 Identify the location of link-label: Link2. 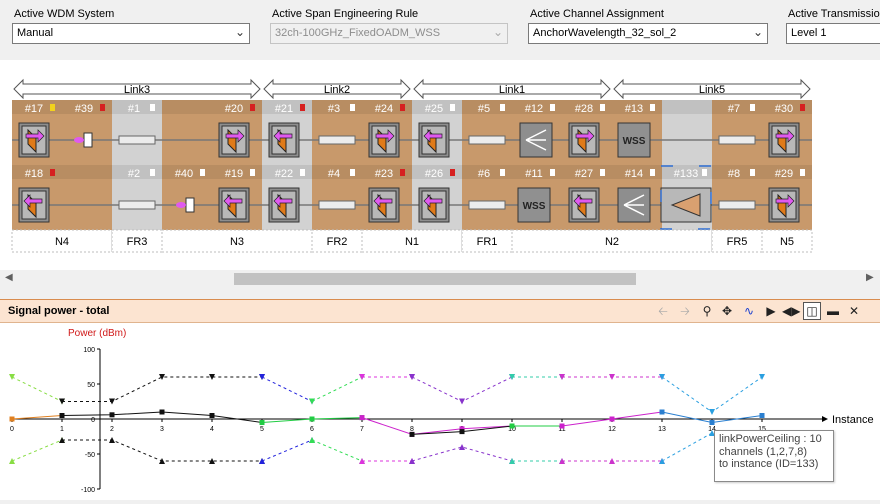
(337, 90).